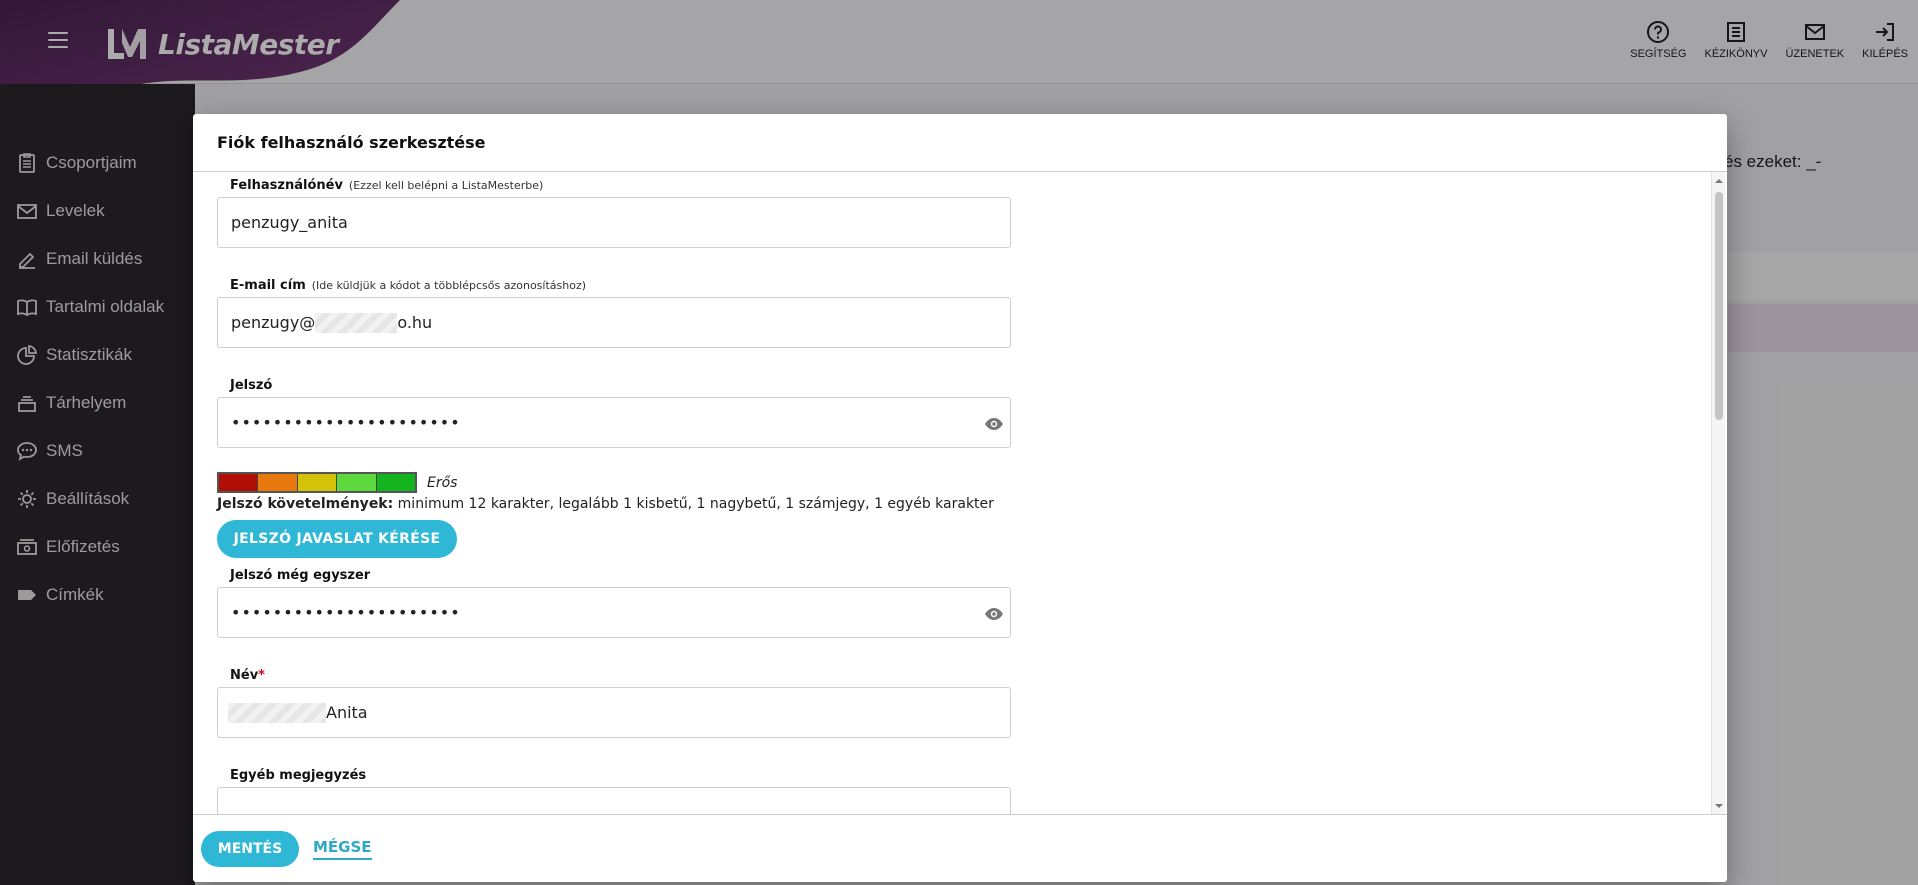  Describe the element at coordinates (960, 849) in the screenshot. I see `modal-footer: MENTÉS MÉGSE` at that location.